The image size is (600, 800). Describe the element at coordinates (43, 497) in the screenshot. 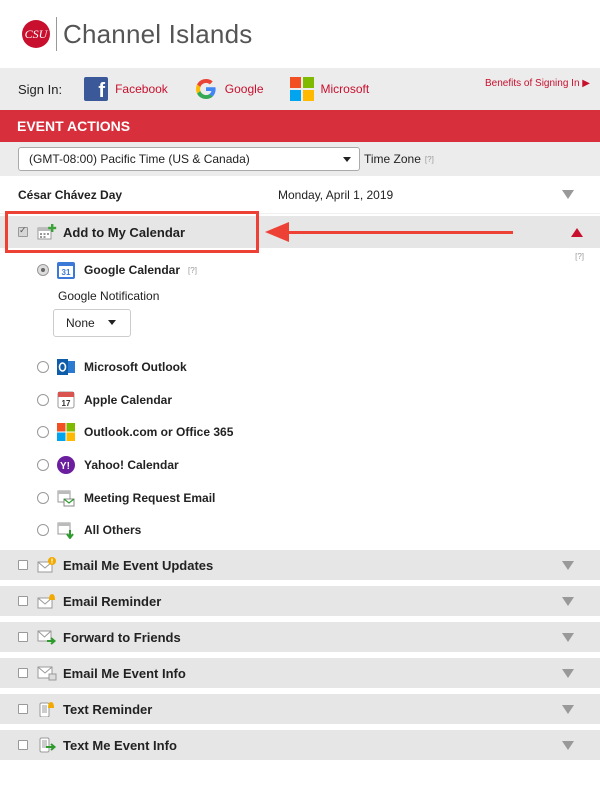

I see `meeting-request-radio` at that location.